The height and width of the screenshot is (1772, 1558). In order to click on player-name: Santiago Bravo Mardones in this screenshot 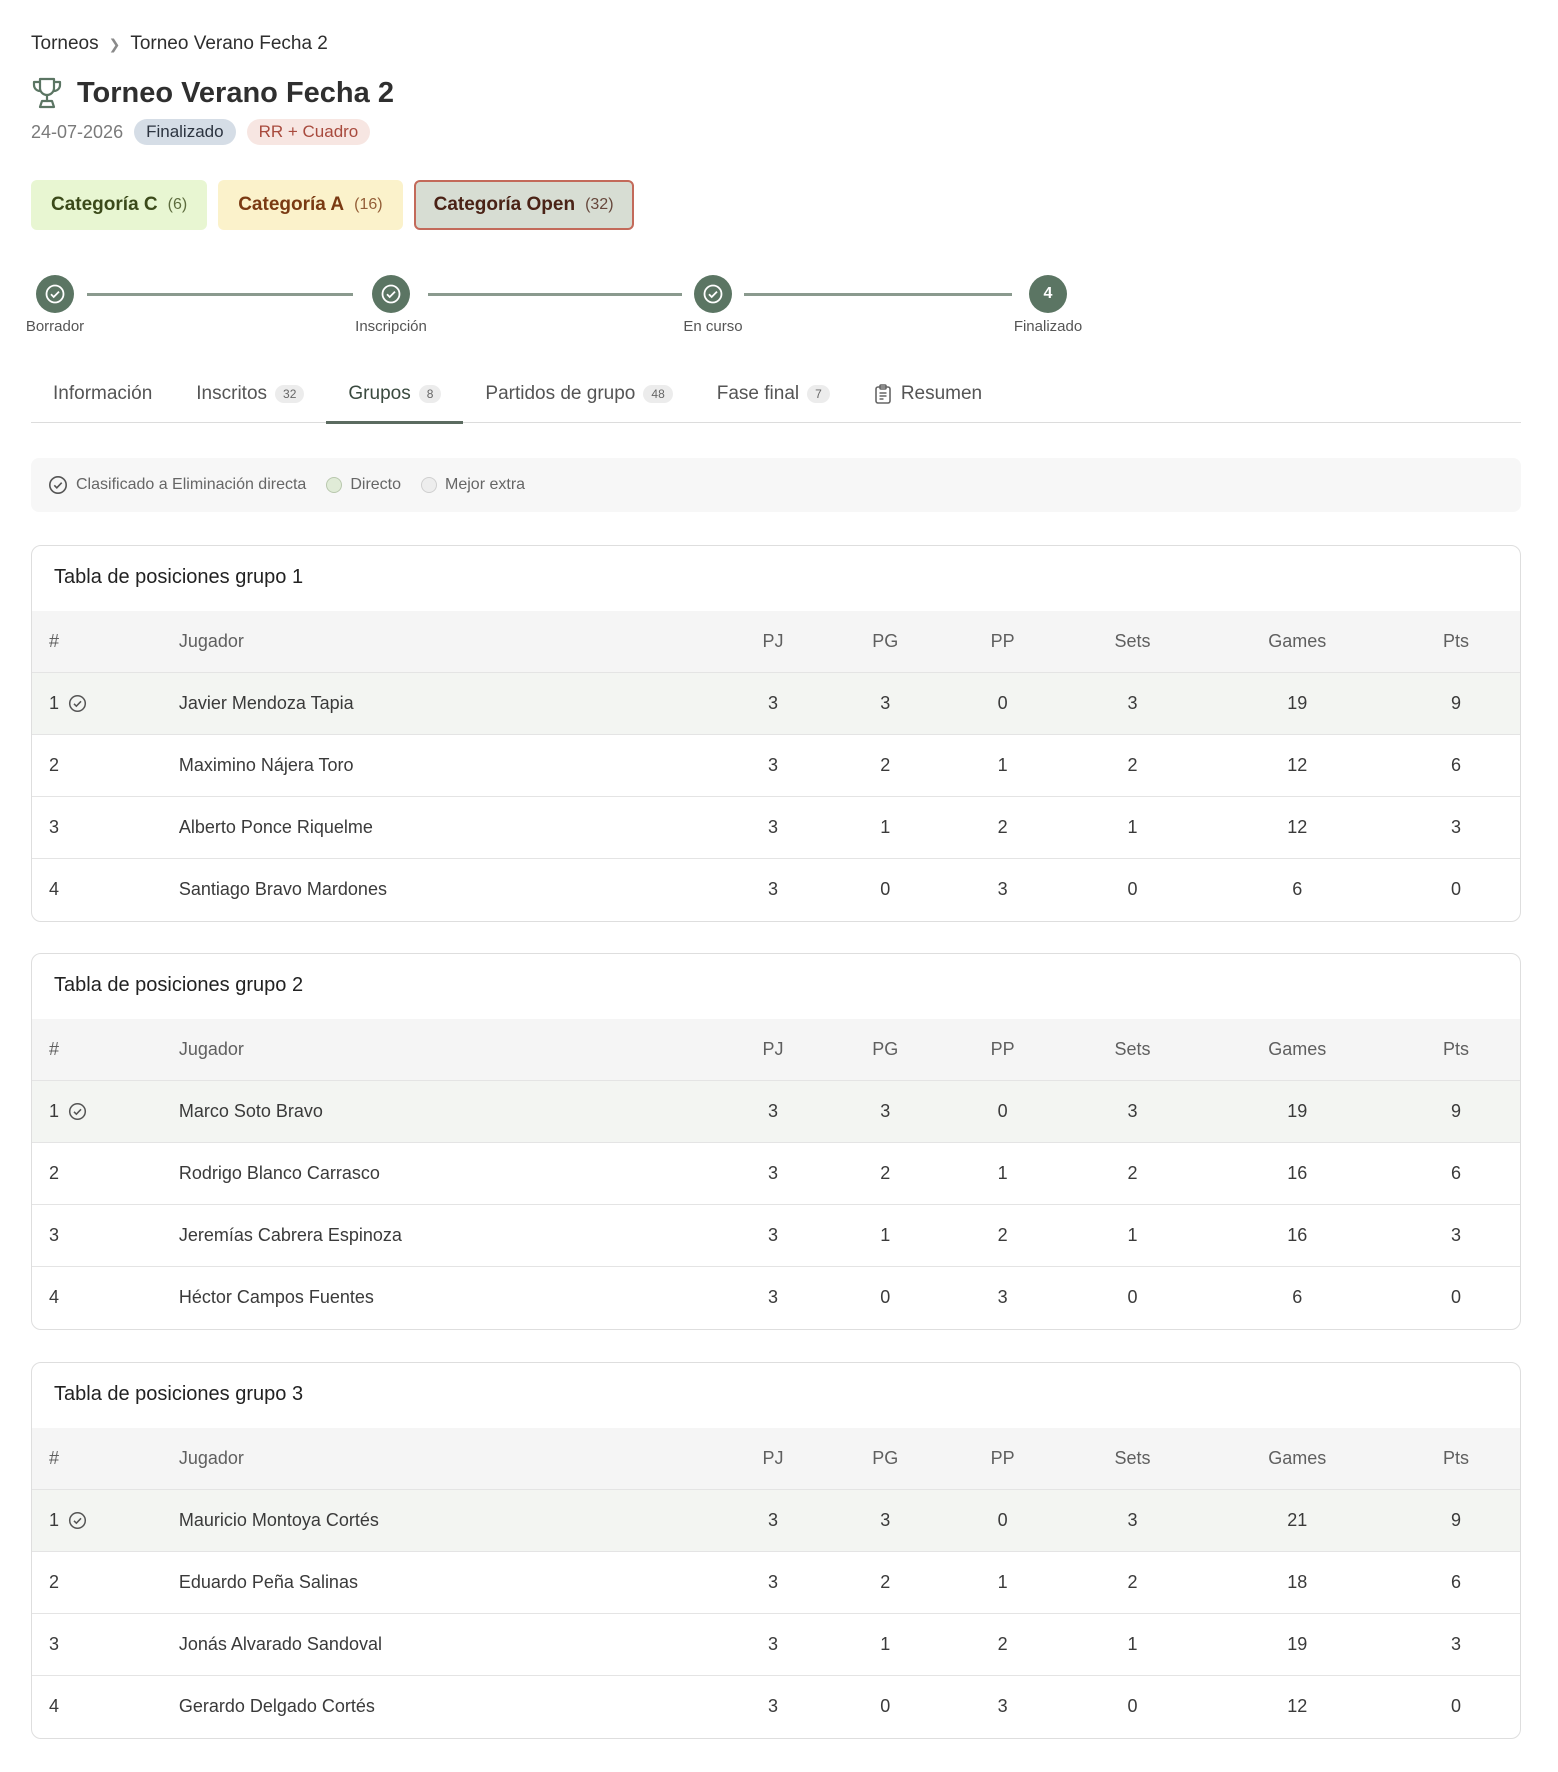, I will do `click(448, 888)`.